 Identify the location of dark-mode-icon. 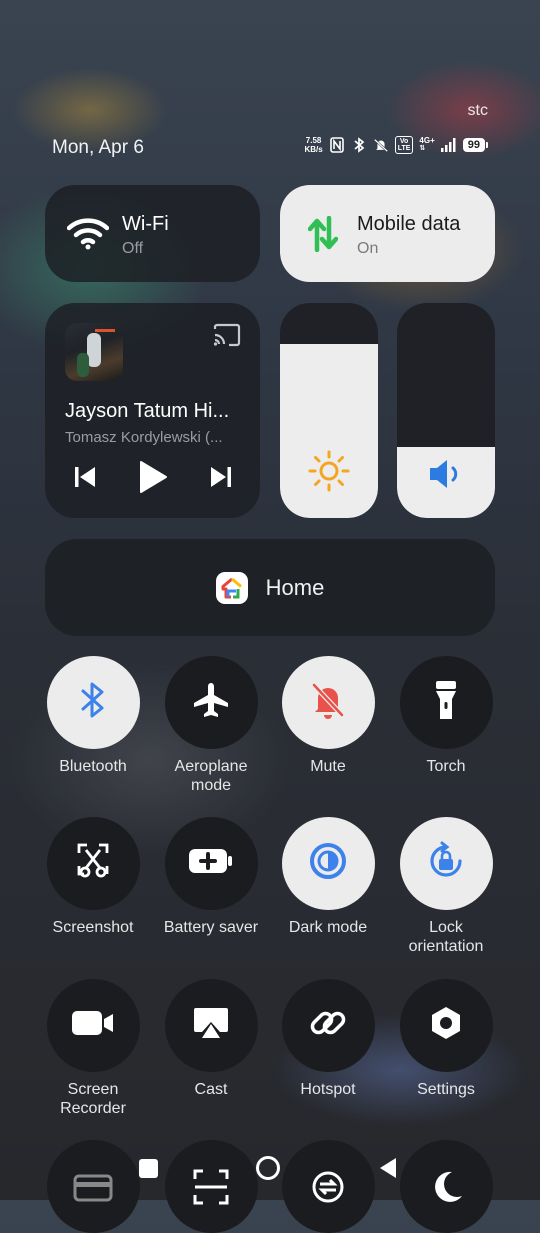
(328, 863).